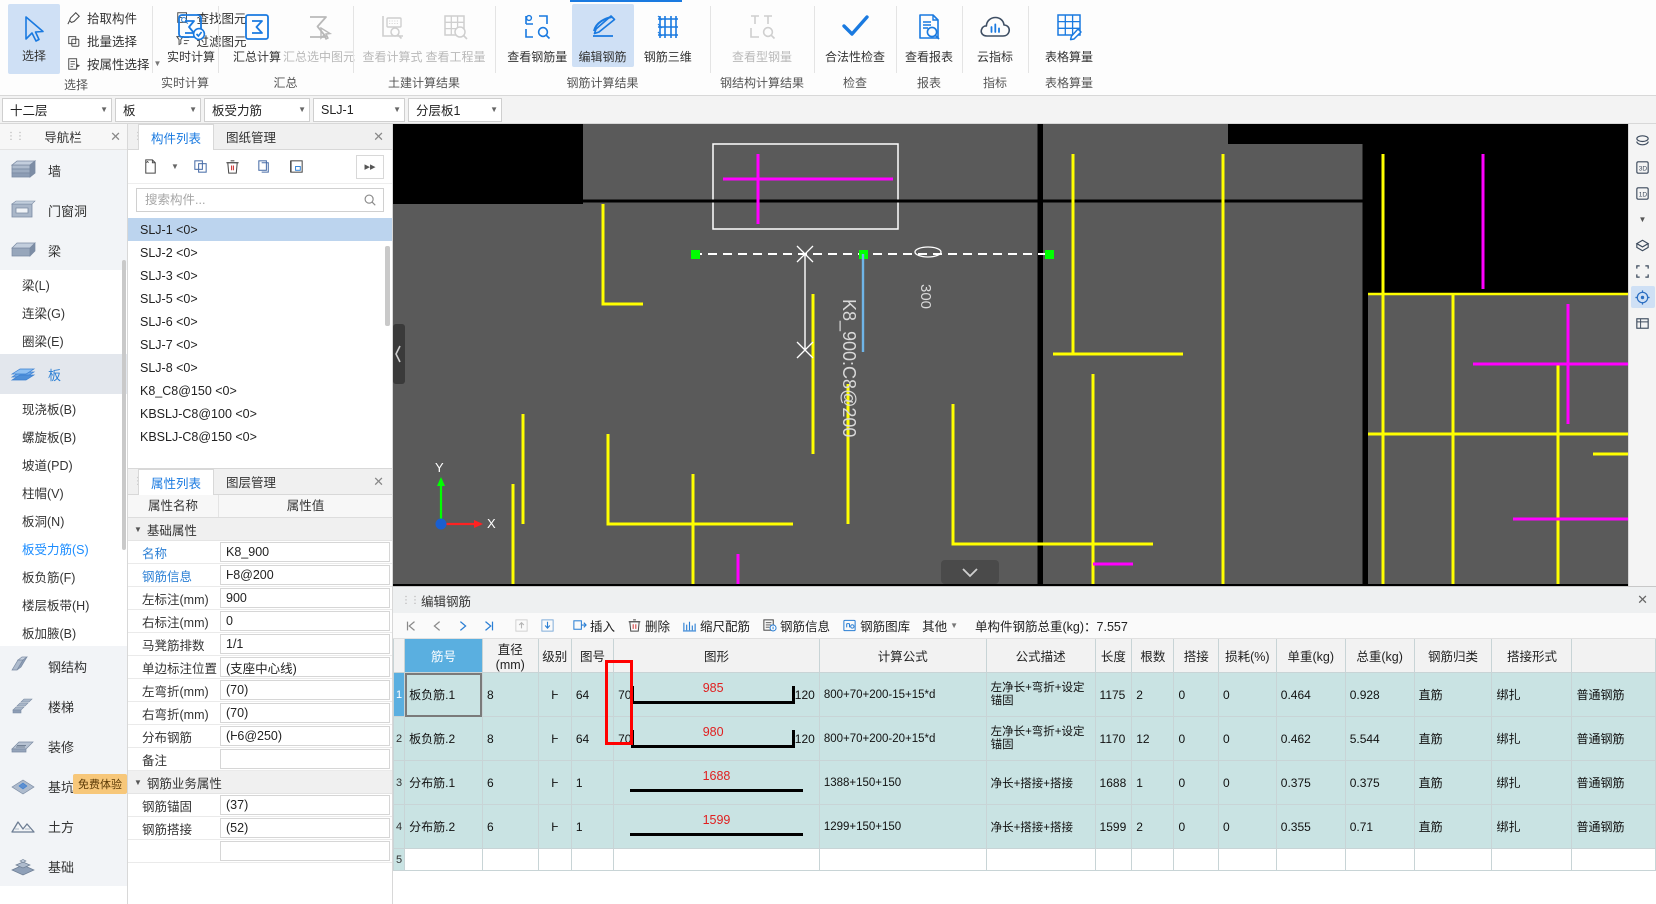 This screenshot has width=1656, height=904. I want to click on sidebar-item-stairs: 楼梯, so click(63, 706).